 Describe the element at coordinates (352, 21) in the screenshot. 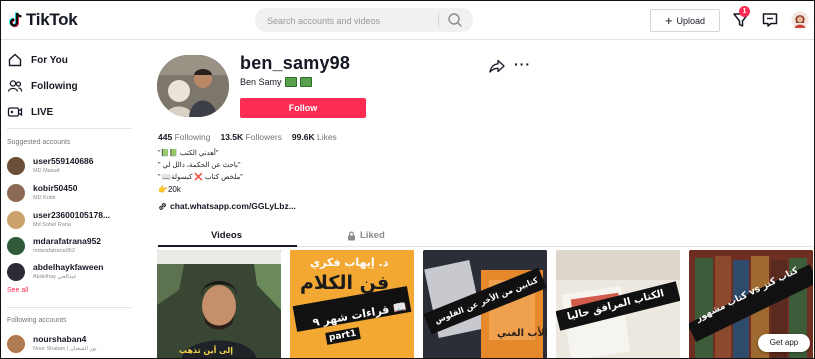

I see `search-input` at that location.